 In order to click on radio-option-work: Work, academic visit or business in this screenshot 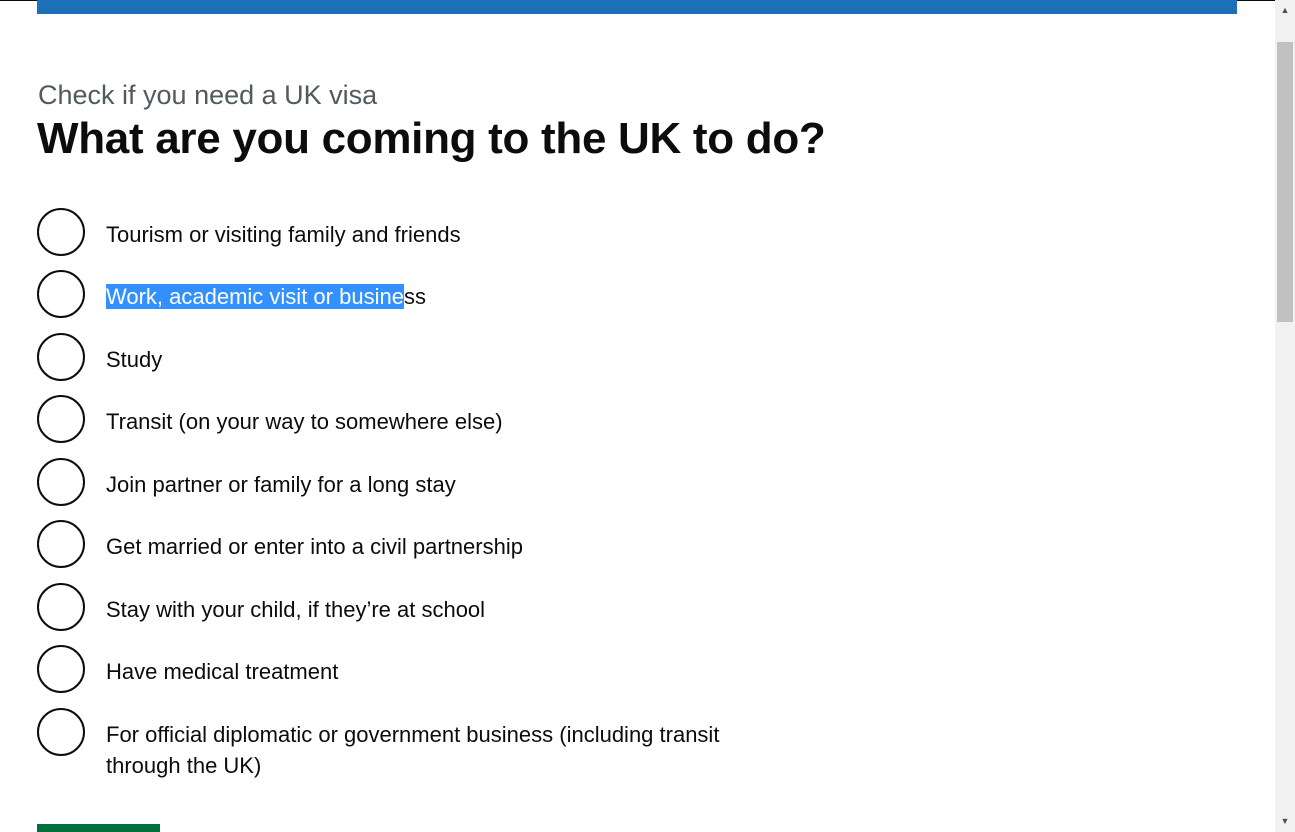, I will do `click(437, 301)`.